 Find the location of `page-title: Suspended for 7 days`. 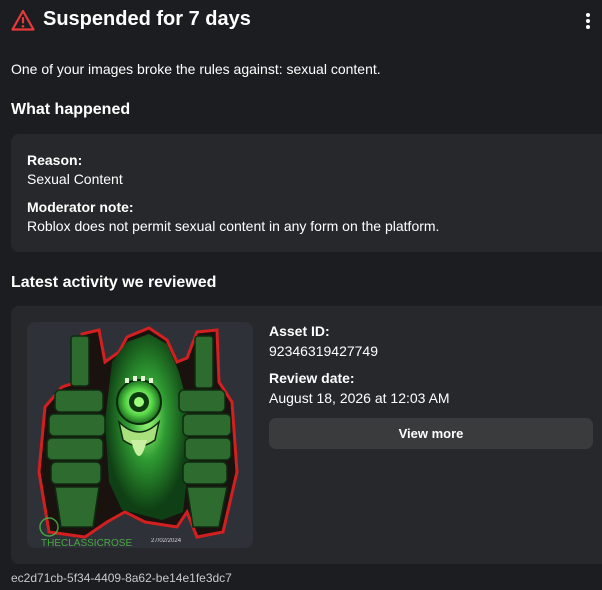

page-title: Suspended for 7 days is located at coordinates (147, 19).